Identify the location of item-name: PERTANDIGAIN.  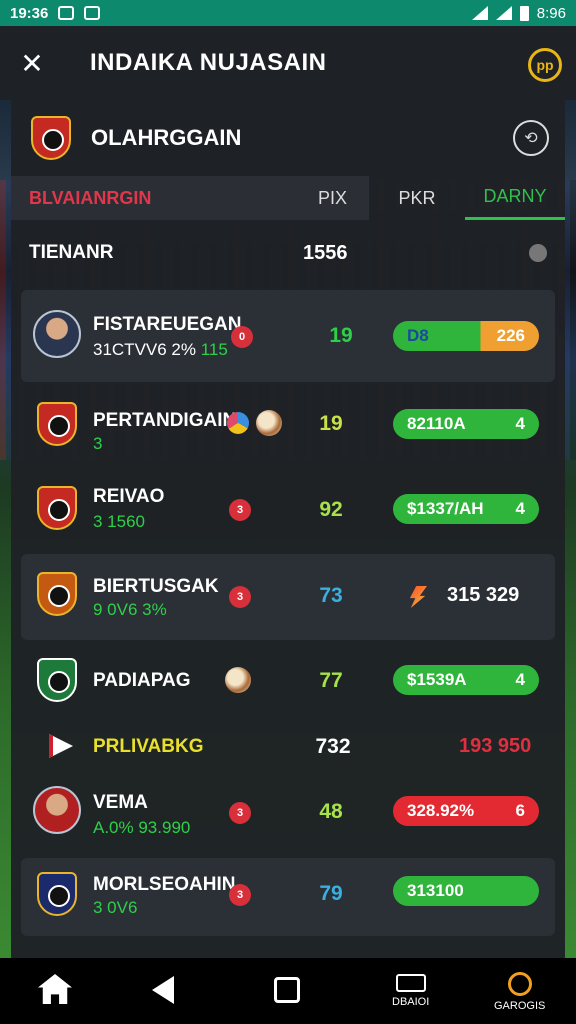
(165, 420).